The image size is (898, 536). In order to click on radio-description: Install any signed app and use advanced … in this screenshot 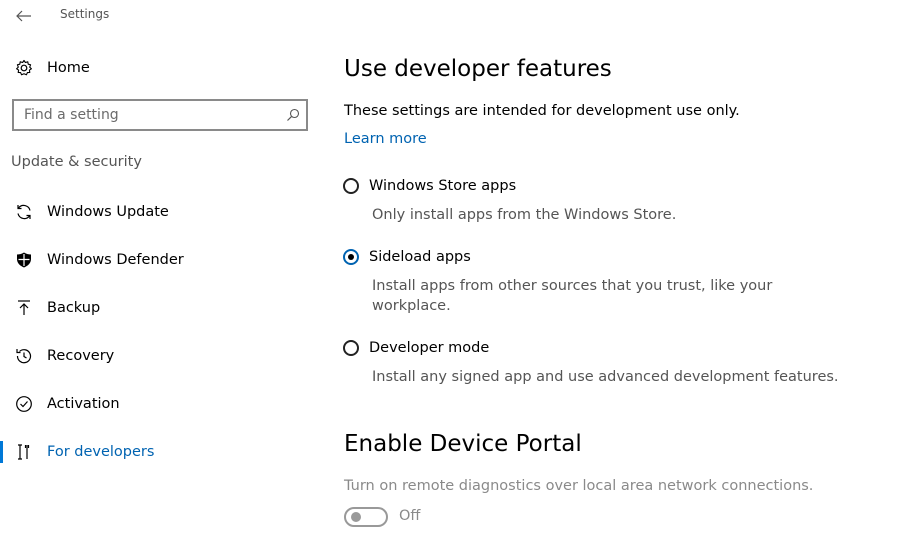, I will do `click(605, 377)`.